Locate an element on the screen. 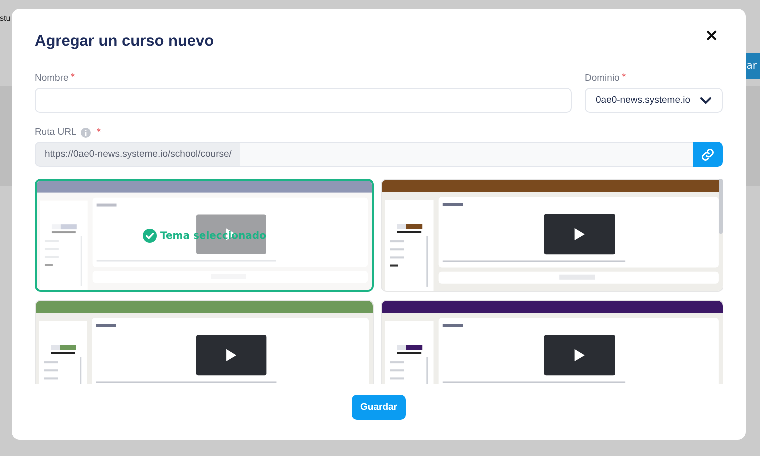 The width and height of the screenshot is (760, 456). close-button: × is located at coordinates (711, 36).